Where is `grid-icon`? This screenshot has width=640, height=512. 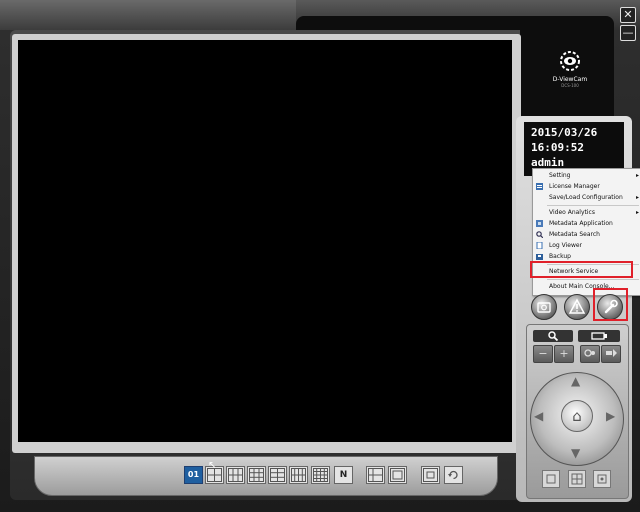
grid-icon is located at coordinates (577, 479).